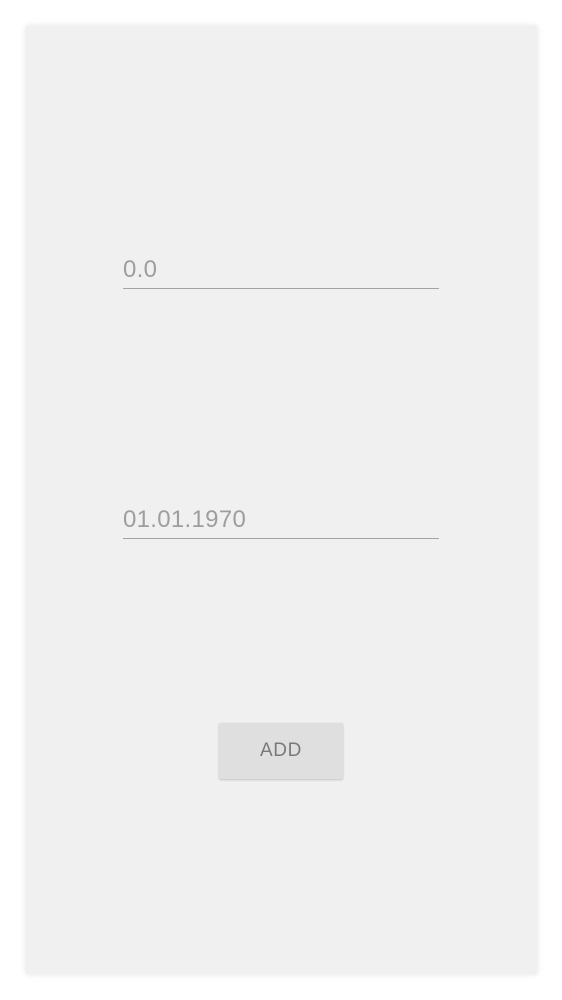 Image resolution: width=562 pixels, height=1000 pixels. What do you see at coordinates (281, 521) in the screenshot?
I see `date-input: 01.01.1970` at bounding box center [281, 521].